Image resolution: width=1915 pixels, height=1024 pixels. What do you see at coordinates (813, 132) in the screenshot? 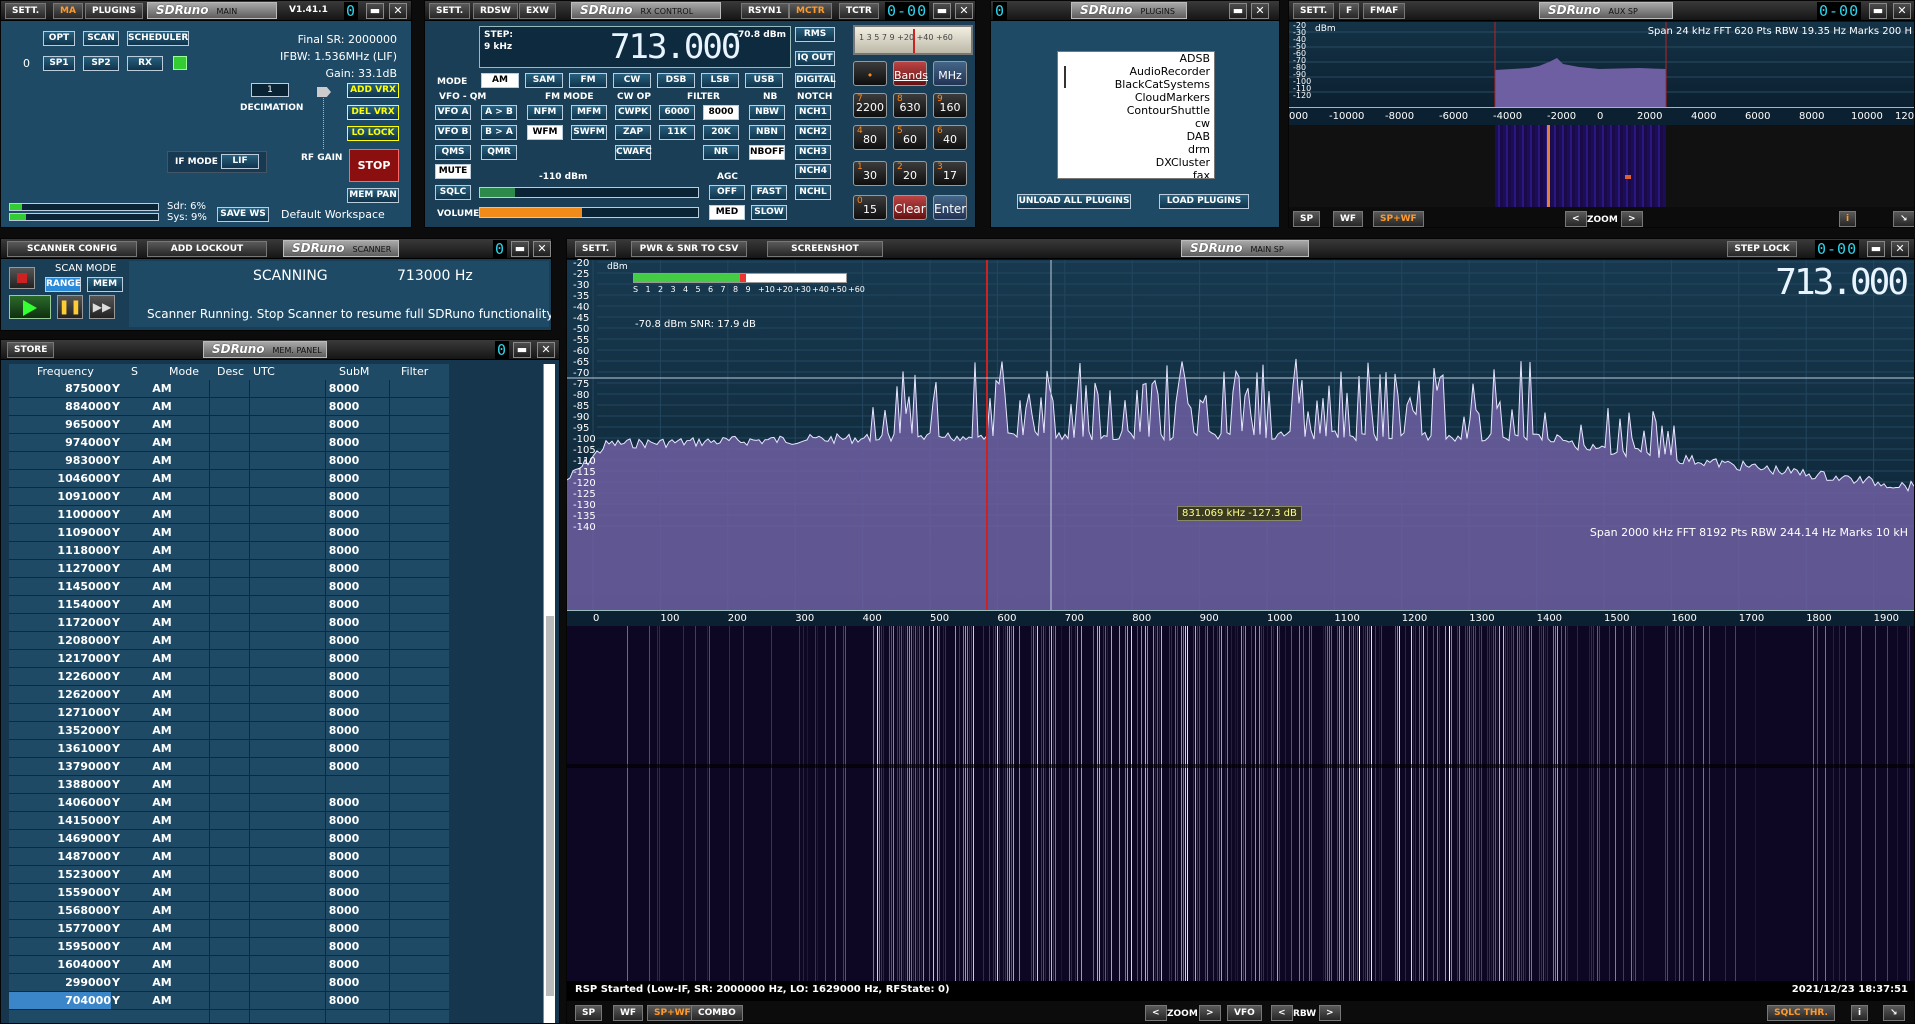
I see `nch2-button: NCH2` at bounding box center [813, 132].